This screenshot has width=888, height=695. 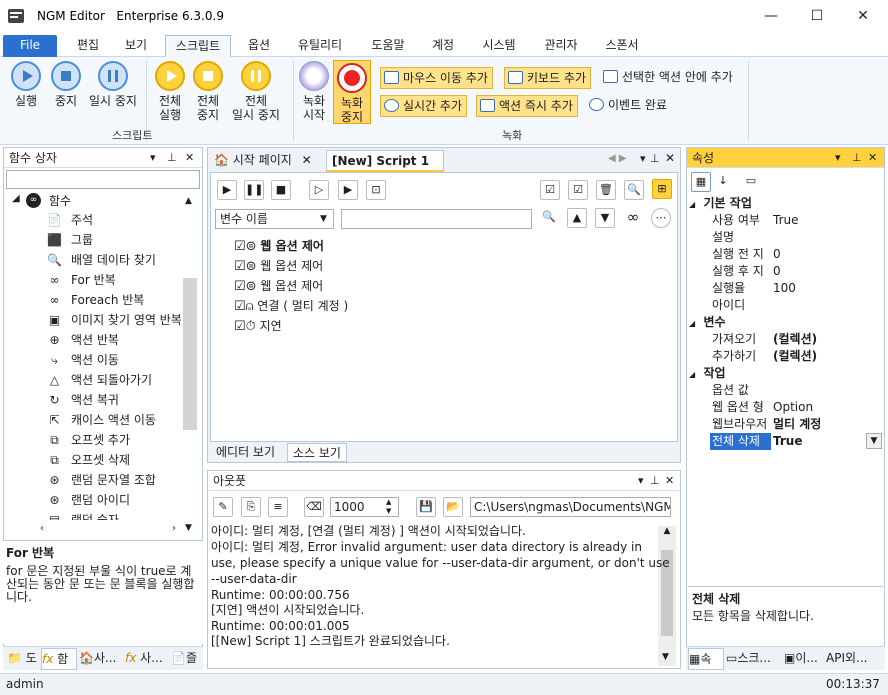 I want to click on tab-project: 📁 도, so click(x=24, y=659).